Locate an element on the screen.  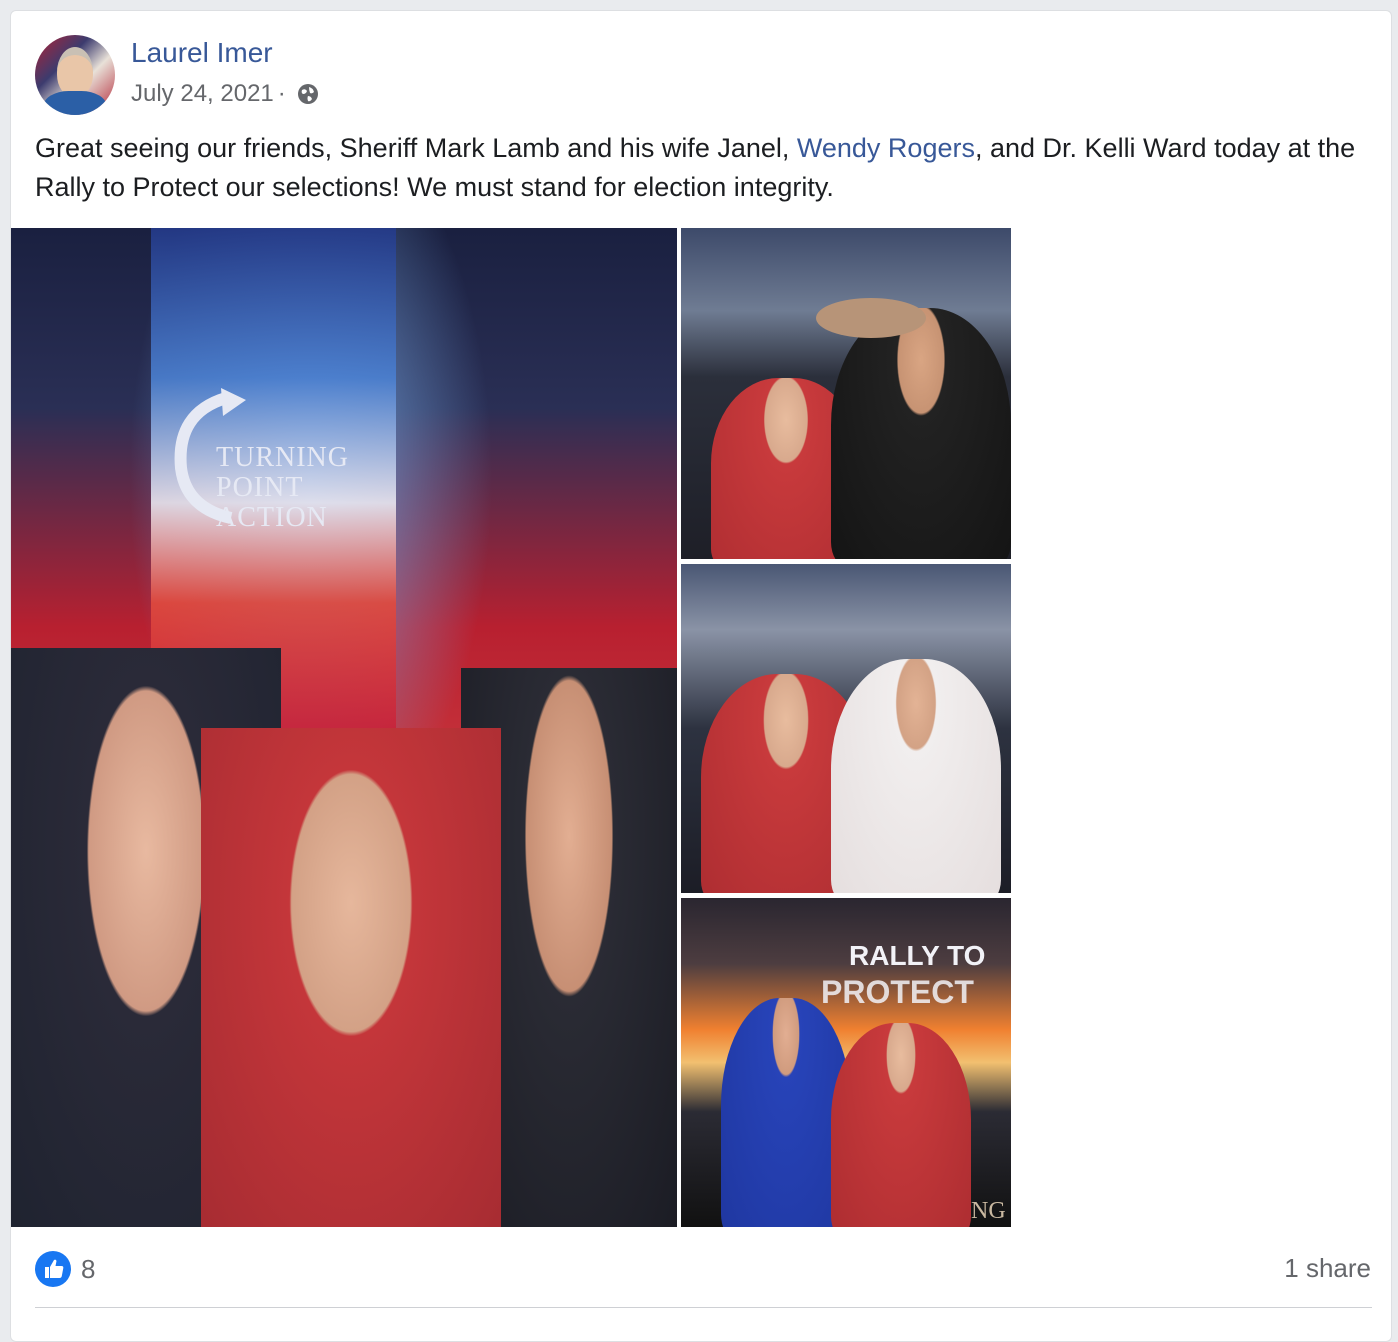
reactions-summary: 8 is located at coordinates (65, 1269).